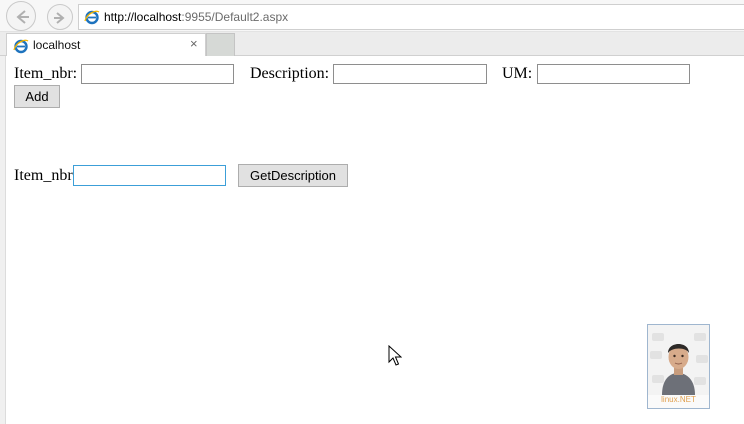  I want to click on mouse-cursor-icon, so click(395, 355).